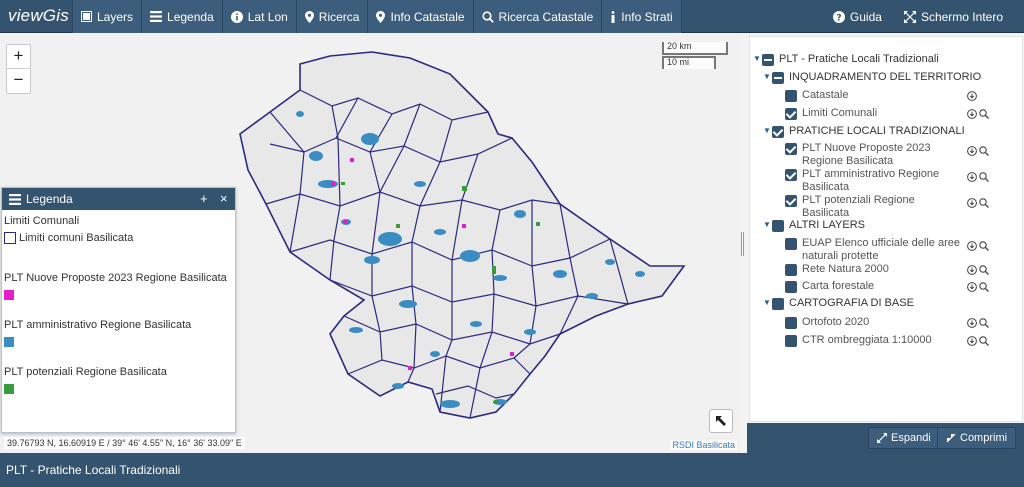 The width and height of the screenshot is (1024, 487). What do you see at coordinates (872, 77) in the screenshot?
I see `tree-group-inquadramento: ▼ INQUADRAMENTO DEL TERRITORIO` at bounding box center [872, 77].